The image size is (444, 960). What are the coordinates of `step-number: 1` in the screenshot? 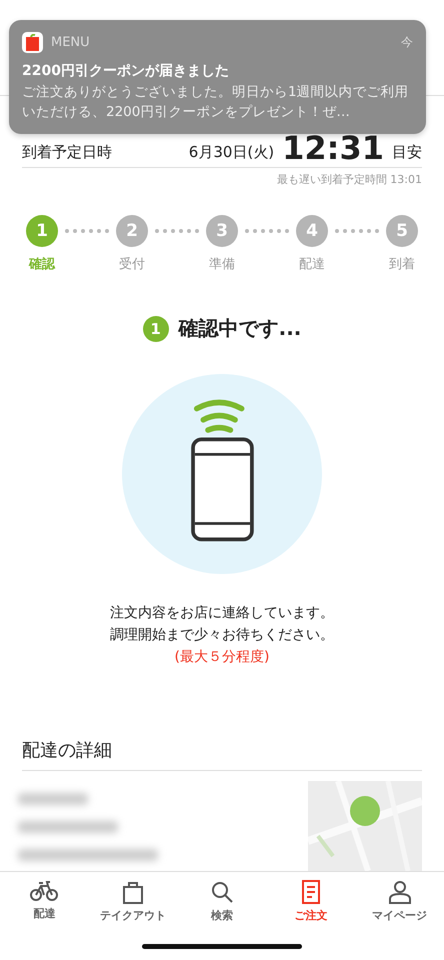 It's located at (42, 231).